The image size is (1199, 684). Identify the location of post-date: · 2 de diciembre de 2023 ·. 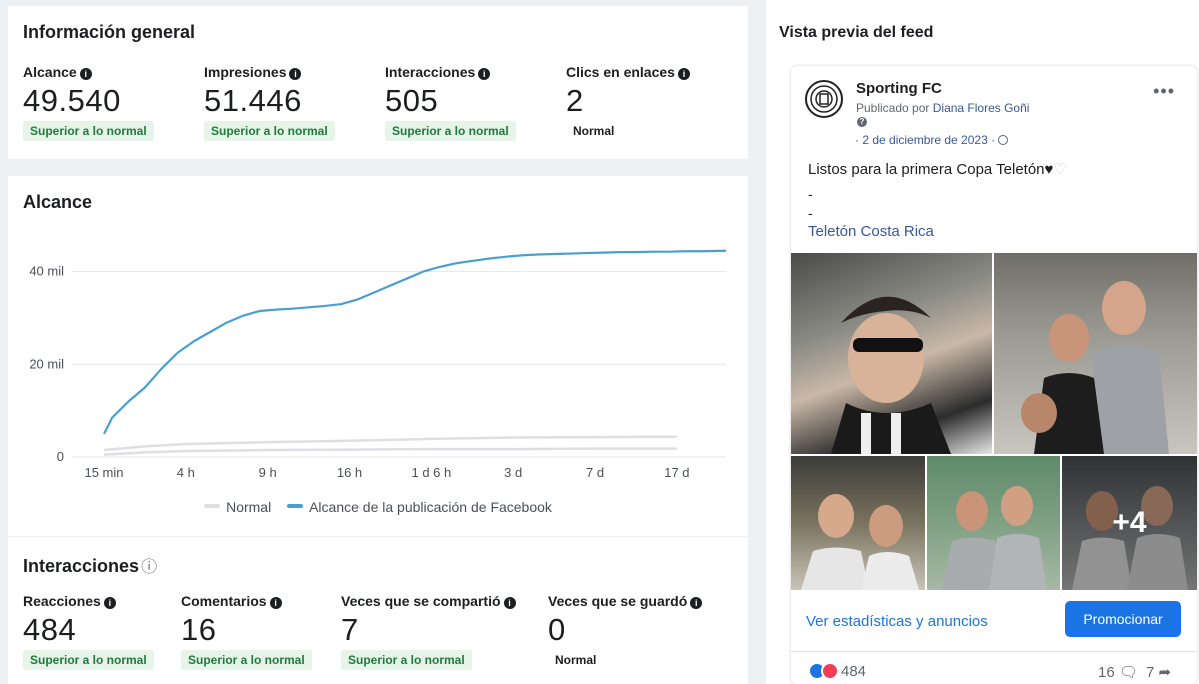
(932, 140).